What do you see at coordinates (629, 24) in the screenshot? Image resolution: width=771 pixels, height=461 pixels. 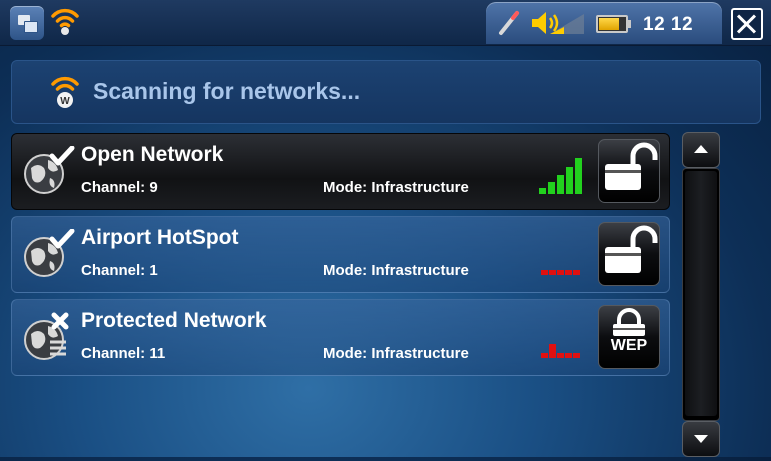 I see `battery-tip` at bounding box center [629, 24].